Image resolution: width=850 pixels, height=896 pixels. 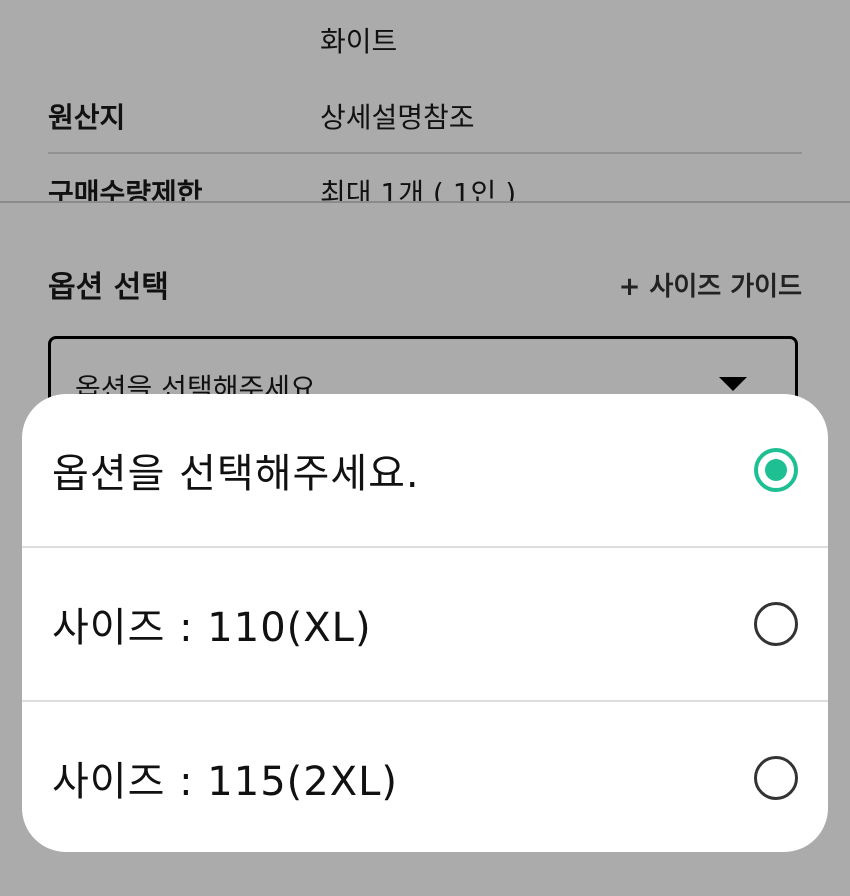 I want to click on option-item-label: 사이즈 : 110(XL), so click(x=212, y=628).